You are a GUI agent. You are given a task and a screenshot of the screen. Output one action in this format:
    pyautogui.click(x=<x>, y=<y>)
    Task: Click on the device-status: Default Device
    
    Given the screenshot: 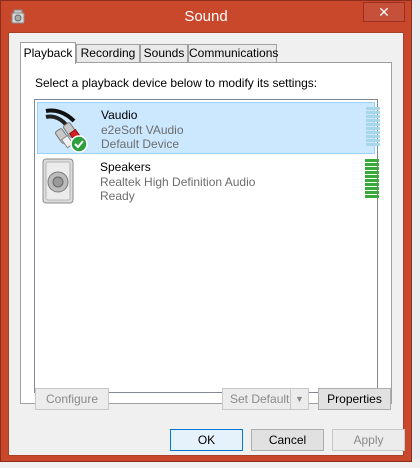 What is the action you would take?
    pyautogui.click(x=140, y=144)
    